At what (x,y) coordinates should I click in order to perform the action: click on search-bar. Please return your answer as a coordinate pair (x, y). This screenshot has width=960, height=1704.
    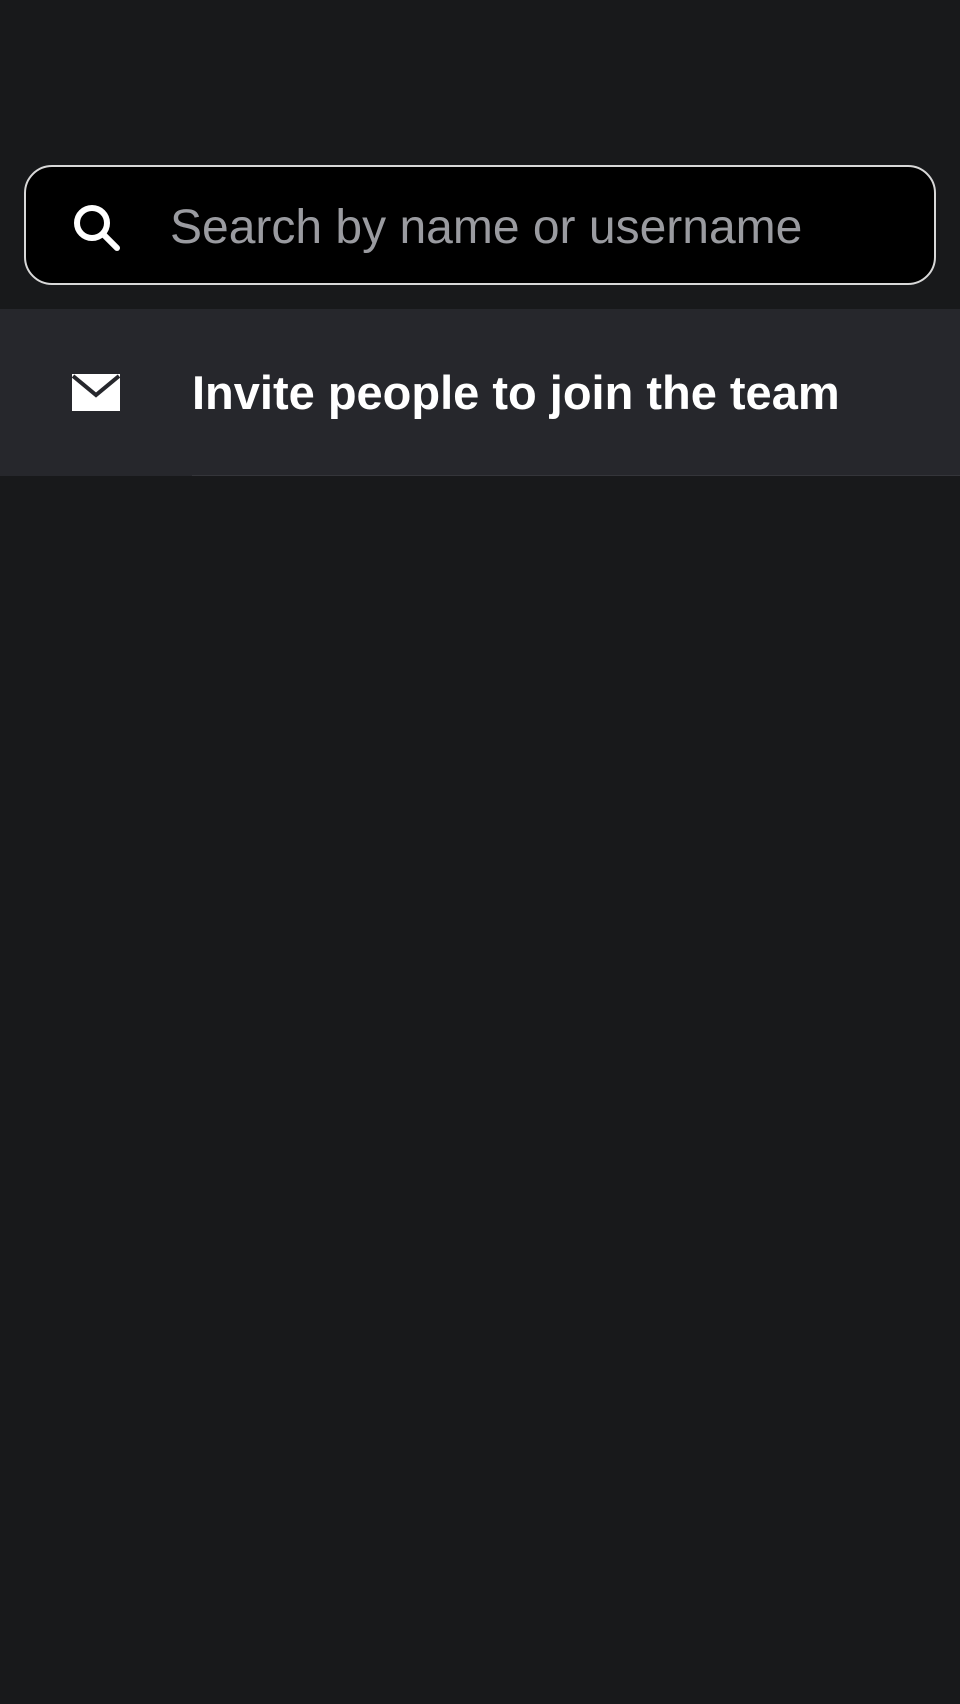
    Looking at the image, I should click on (480, 225).